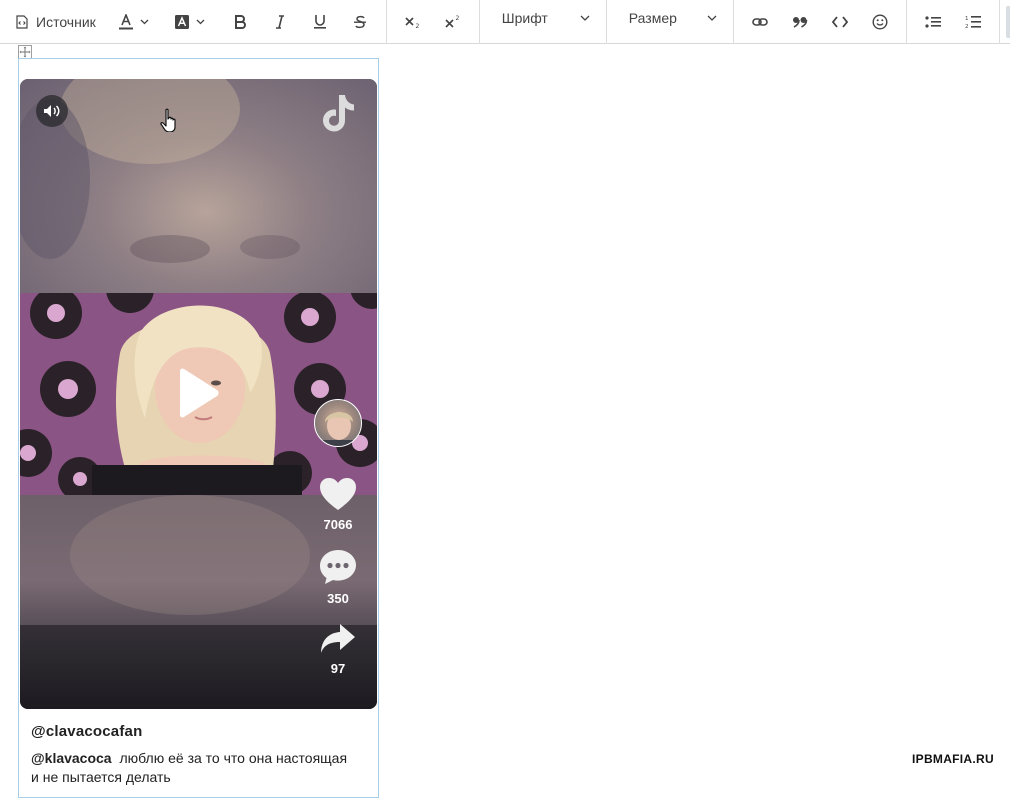 The height and width of the screenshot is (798, 1010). What do you see at coordinates (1007, 21) in the screenshot?
I see `align-left-button` at bounding box center [1007, 21].